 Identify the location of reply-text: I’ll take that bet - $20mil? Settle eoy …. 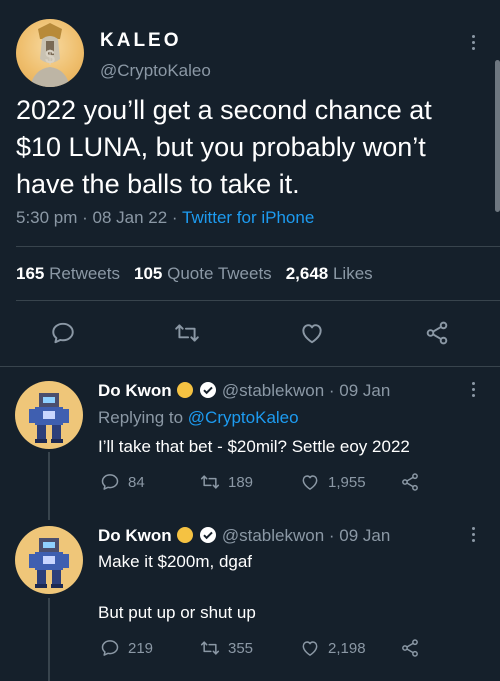
(254, 446).